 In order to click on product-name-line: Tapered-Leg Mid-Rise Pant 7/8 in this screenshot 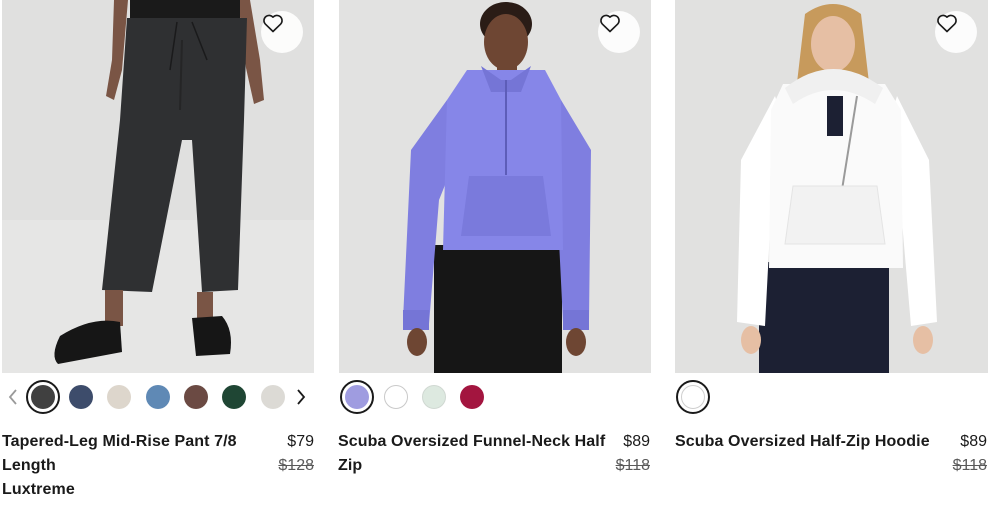, I will do `click(119, 441)`.